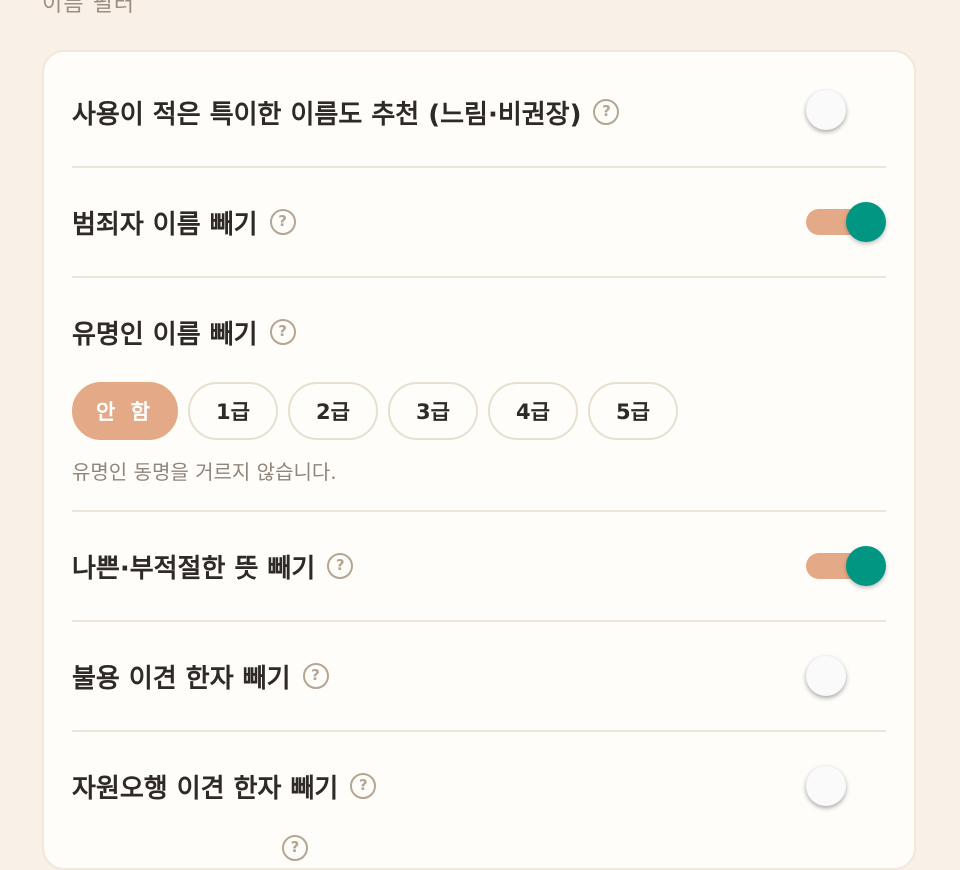  What do you see at coordinates (479, 787) in the screenshot?
I see `filter-row-element-hanja: 자원오행 이견 한자 빼기 ?` at bounding box center [479, 787].